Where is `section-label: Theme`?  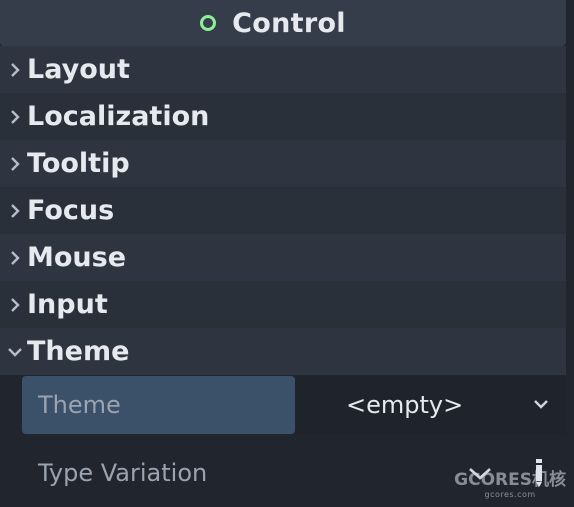
section-label: Theme is located at coordinates (78, 351).